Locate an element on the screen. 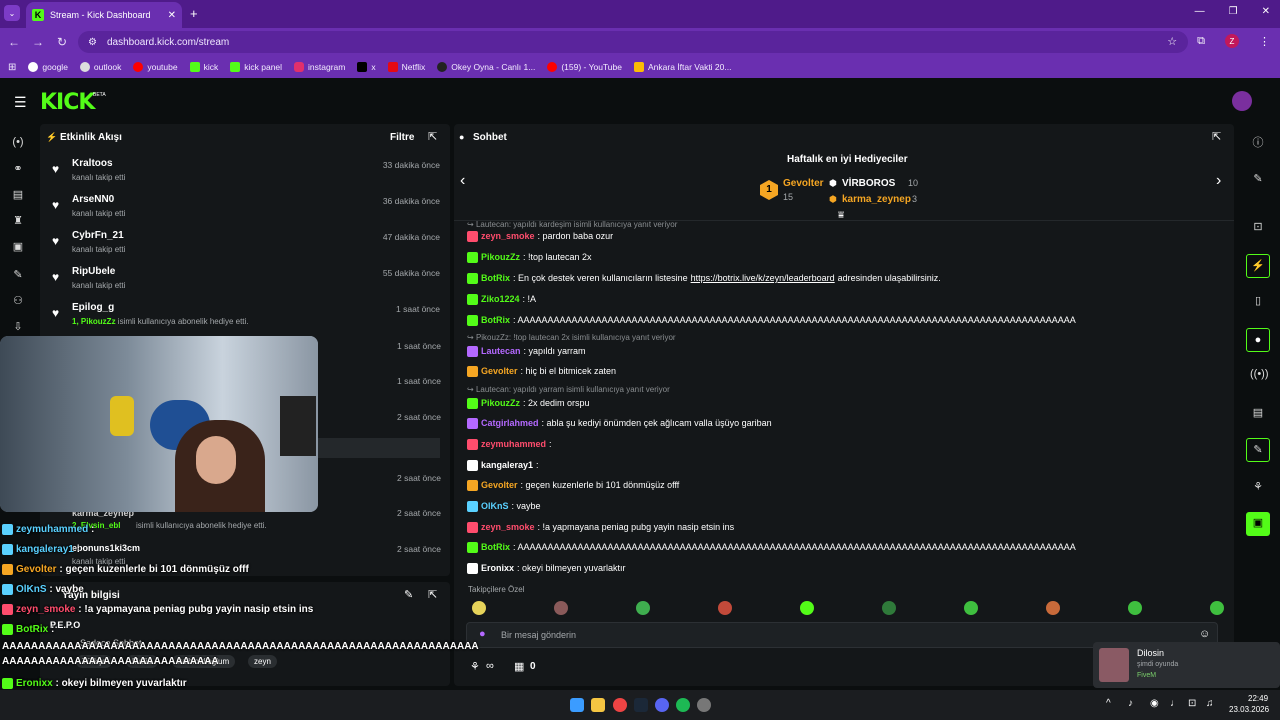 This screenshot has height=720, width=1280. spotify-icon is located at coordinates (683, 705).